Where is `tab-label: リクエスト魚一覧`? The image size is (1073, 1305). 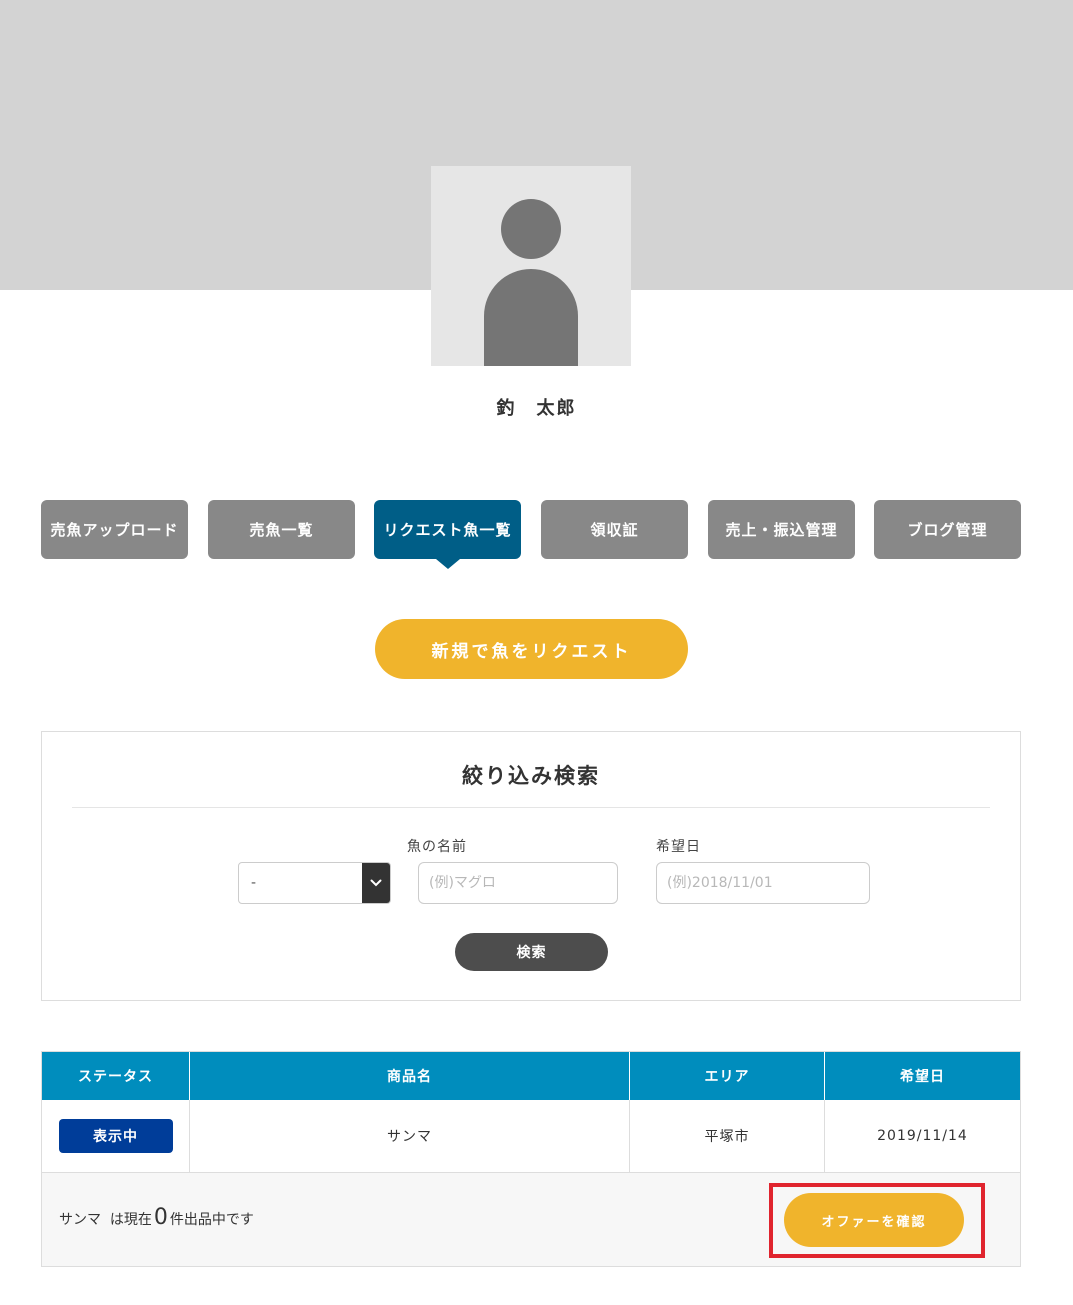 tab-label: リクエスト魚一覧 is located at coordinates (447, 530).